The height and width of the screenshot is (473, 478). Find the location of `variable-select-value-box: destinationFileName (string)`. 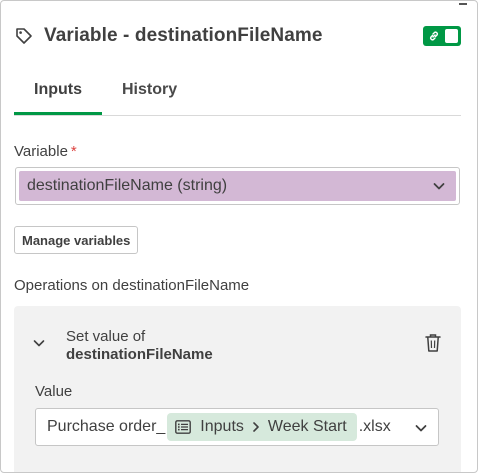

variable-select-value-box: destinationFileName (string) is located at coordinates (237, 186).